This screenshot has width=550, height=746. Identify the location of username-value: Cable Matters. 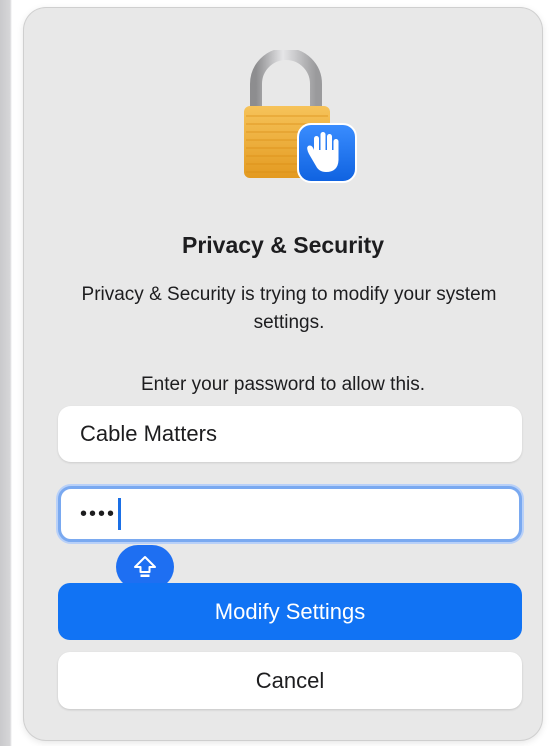
(148, 433).